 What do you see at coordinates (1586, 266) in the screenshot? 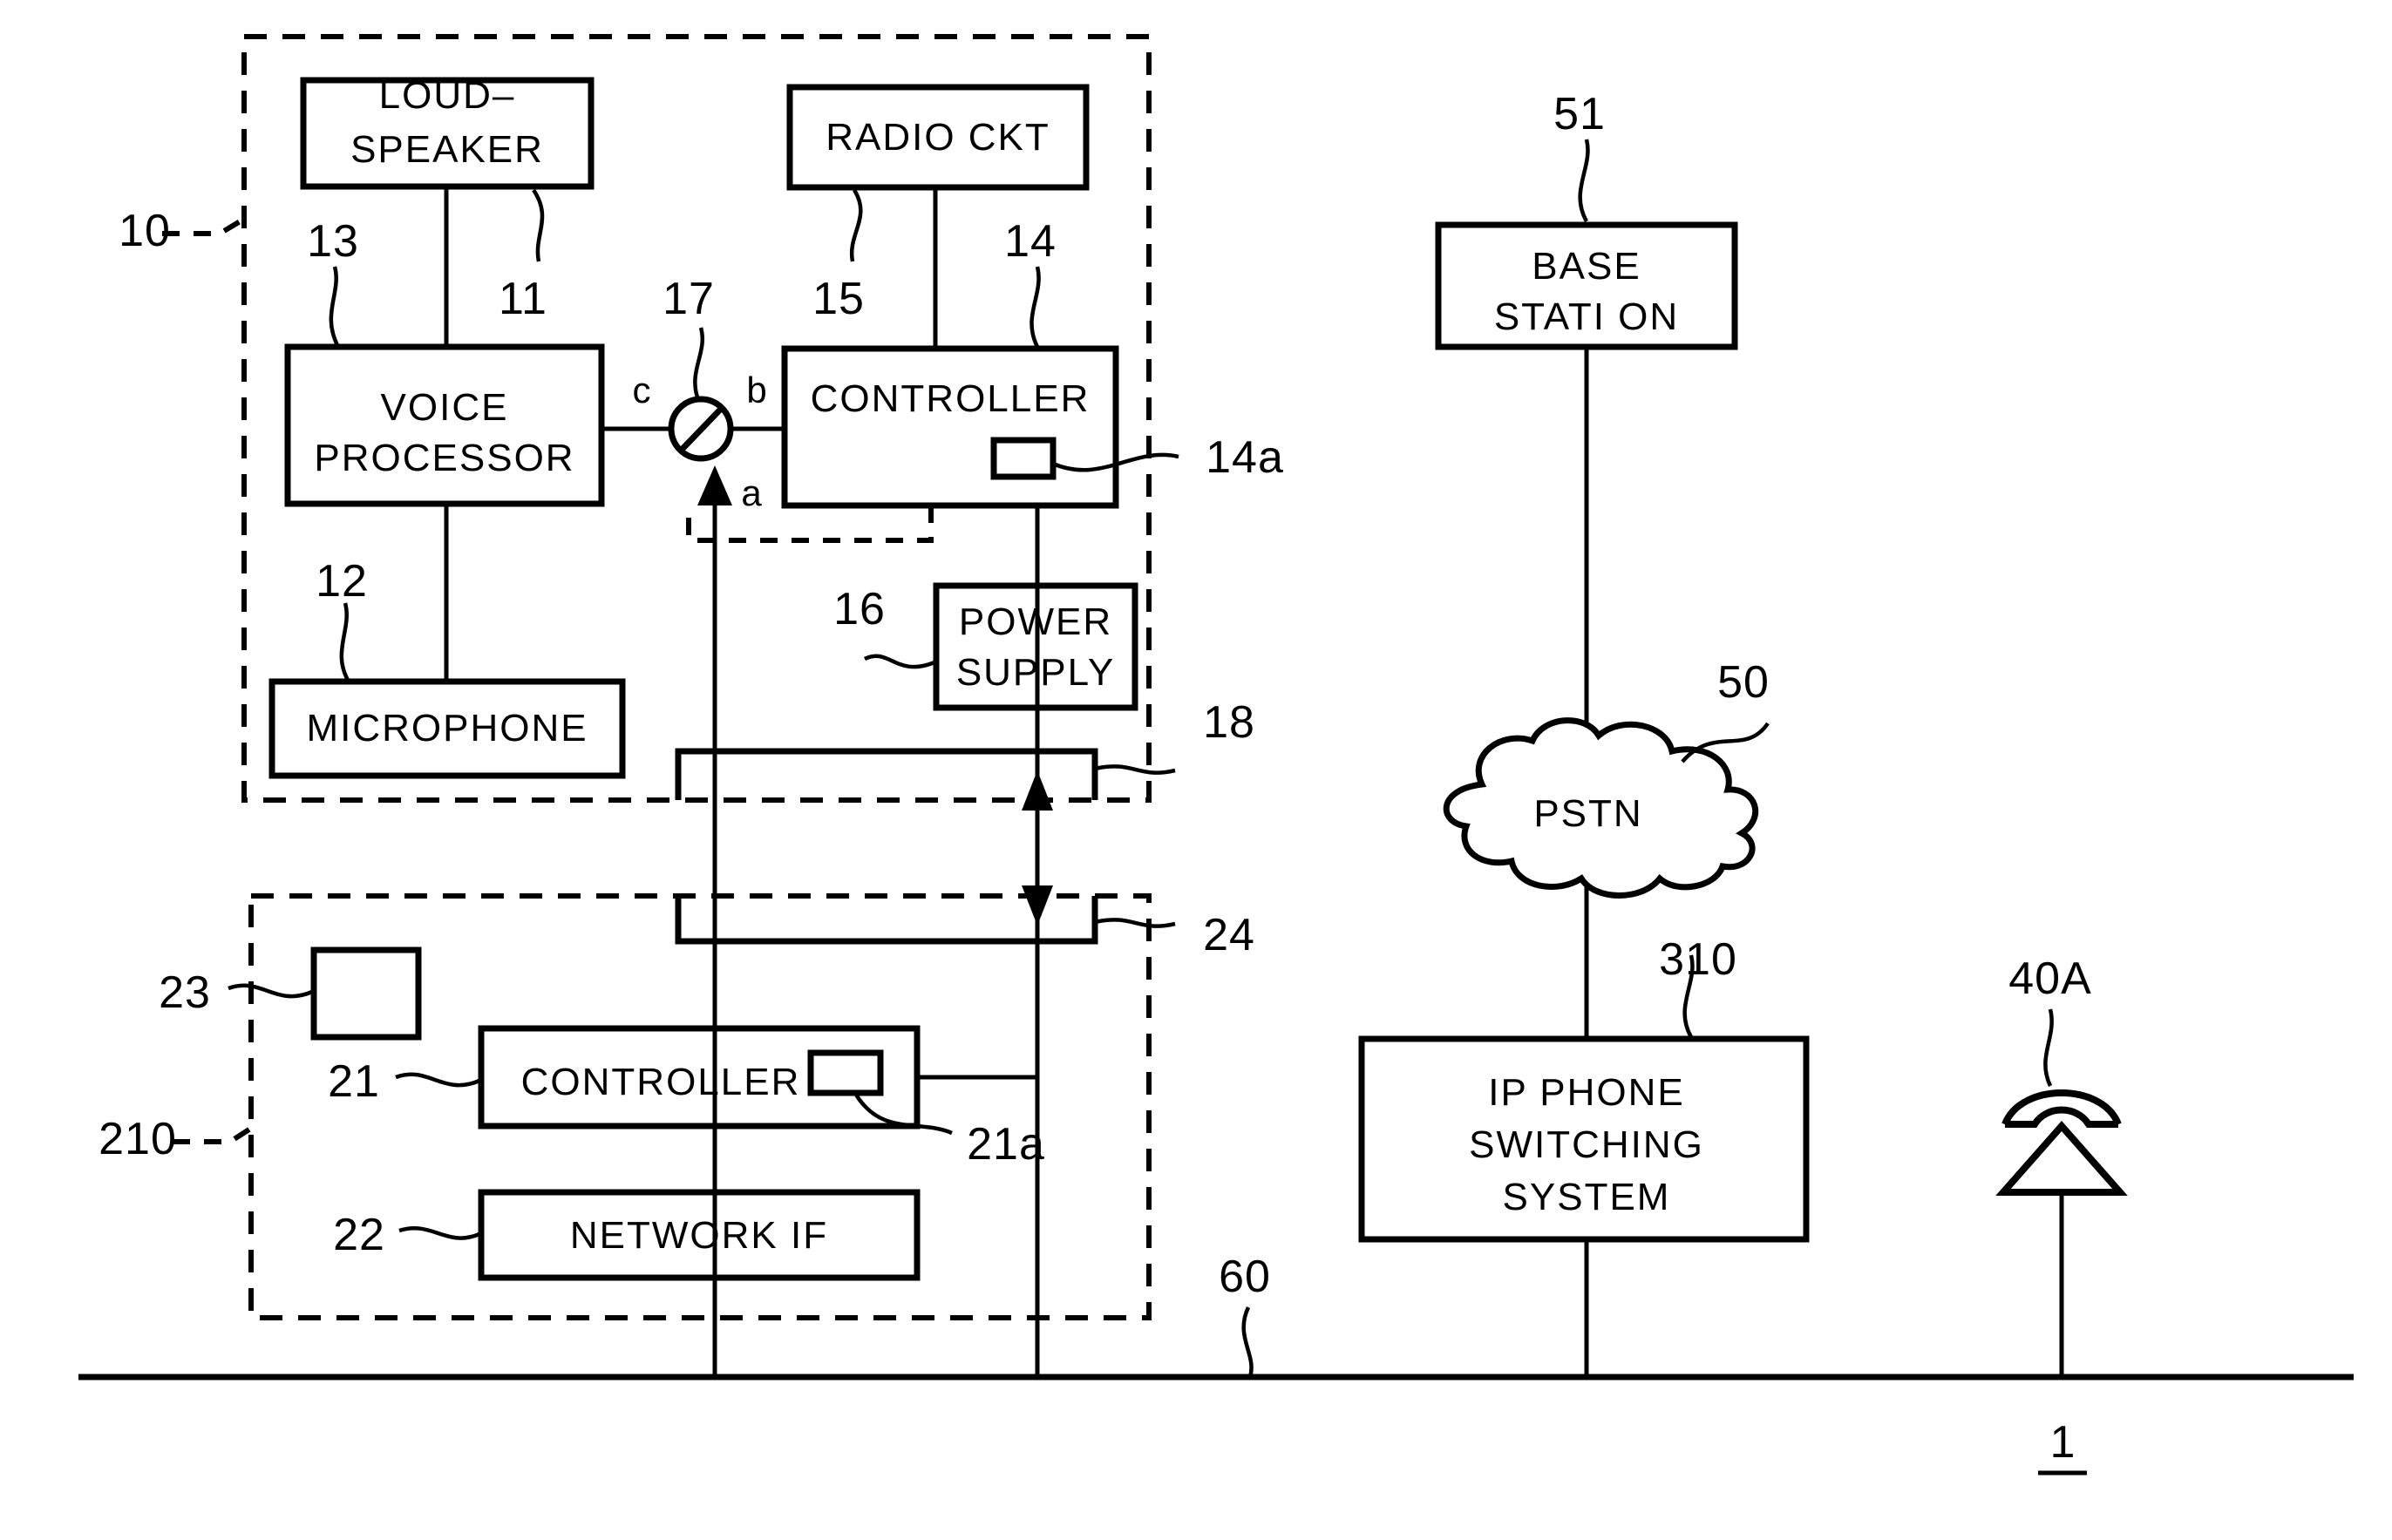
I see `base-station-label-line1: BASE` at bounding box center [1586, 266].